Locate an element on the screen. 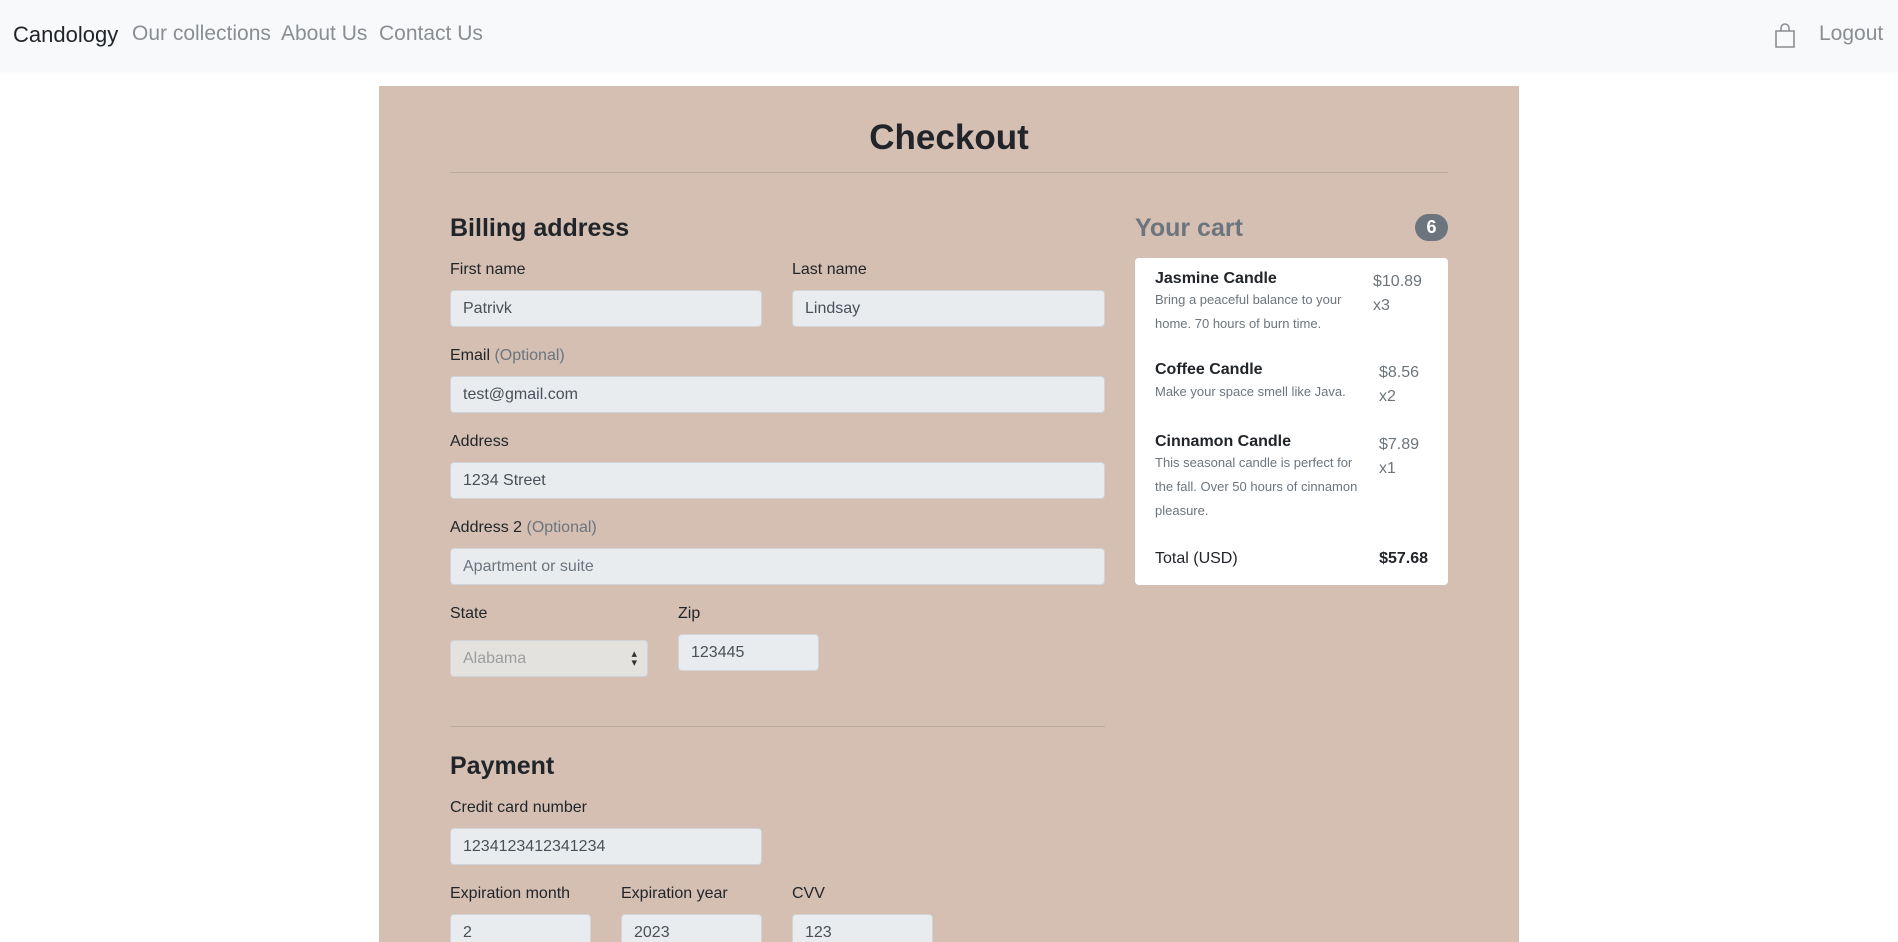  zip-label: Zip is located at coordinates (689, 613).